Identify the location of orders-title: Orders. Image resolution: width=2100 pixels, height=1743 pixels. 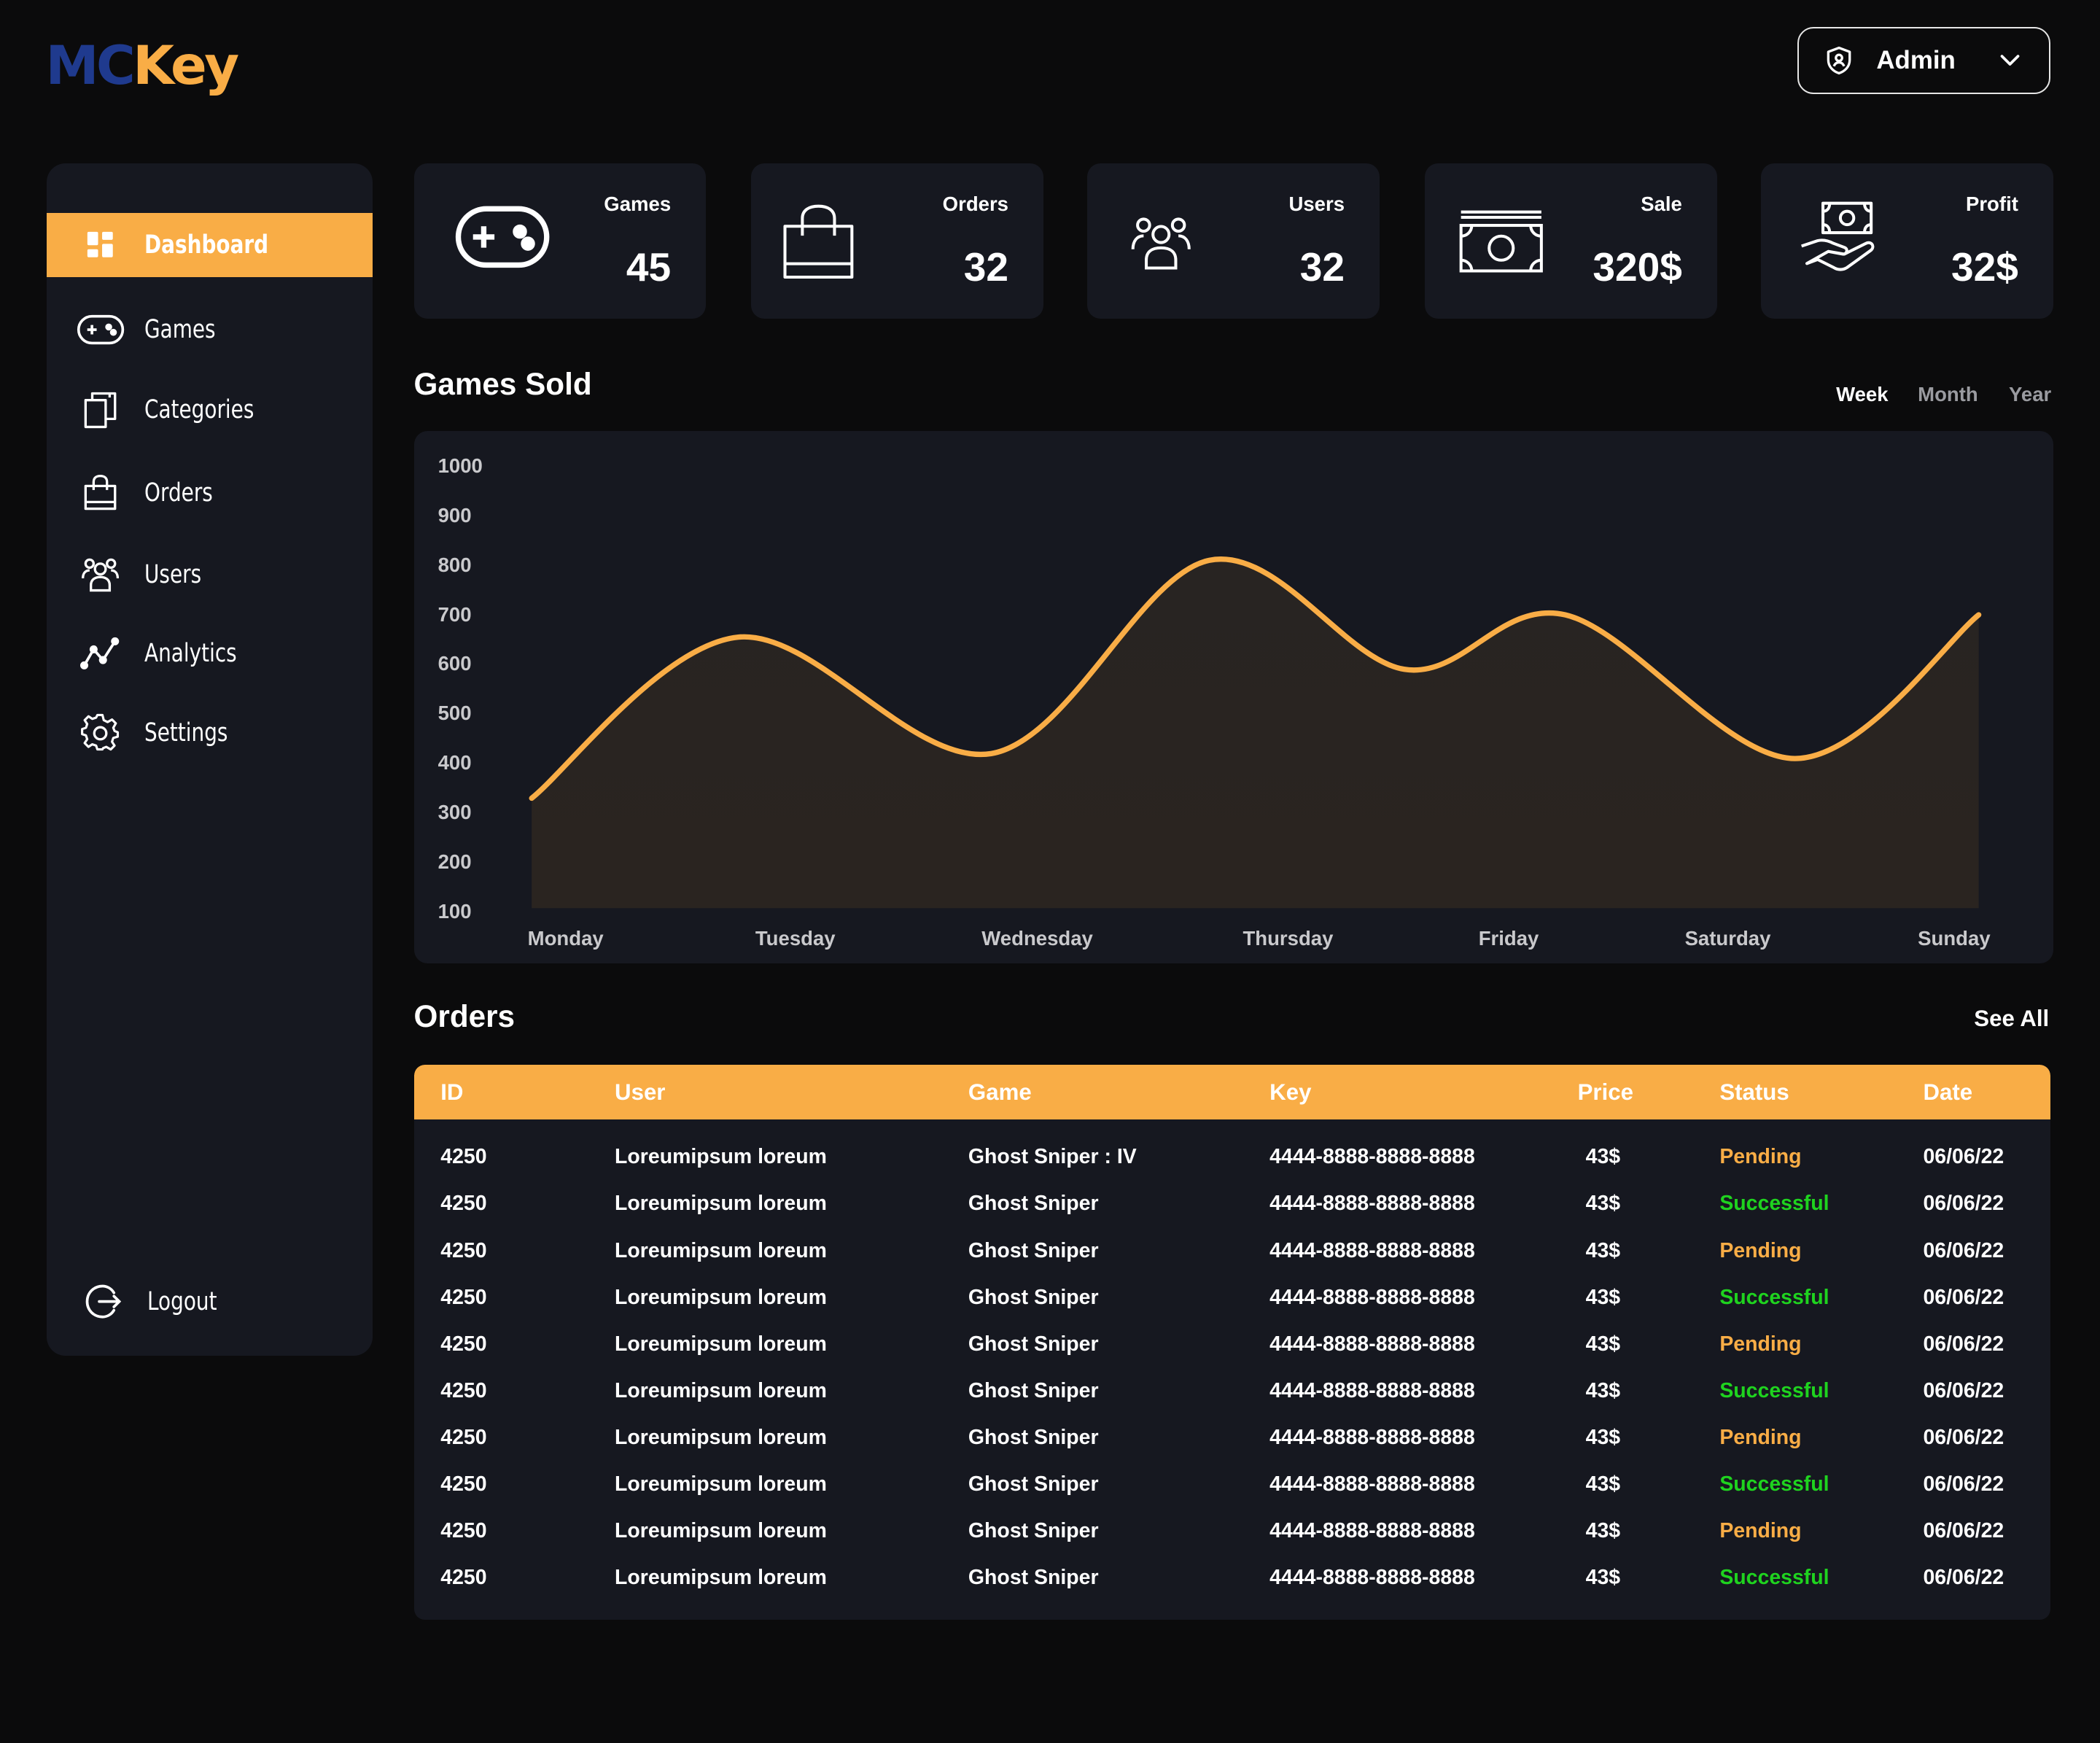
(464, 1016).